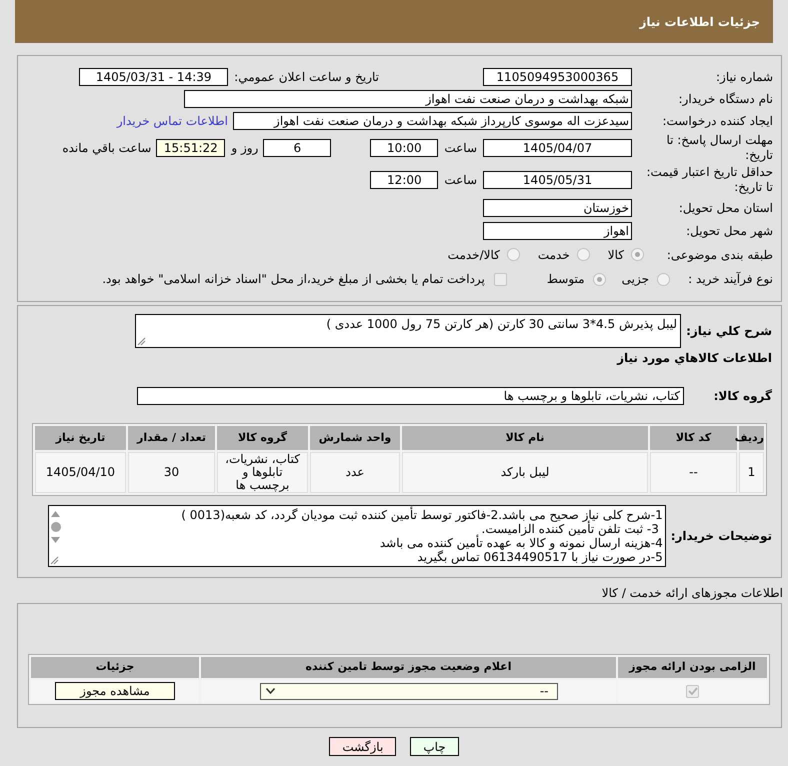 The width and height of the screenshot is (788, 766). What do you see at coordinates (719, 255) in the screenshot?
I see `field-label: طبقه بندی موضوعی:` at bounding box center [719, 255].